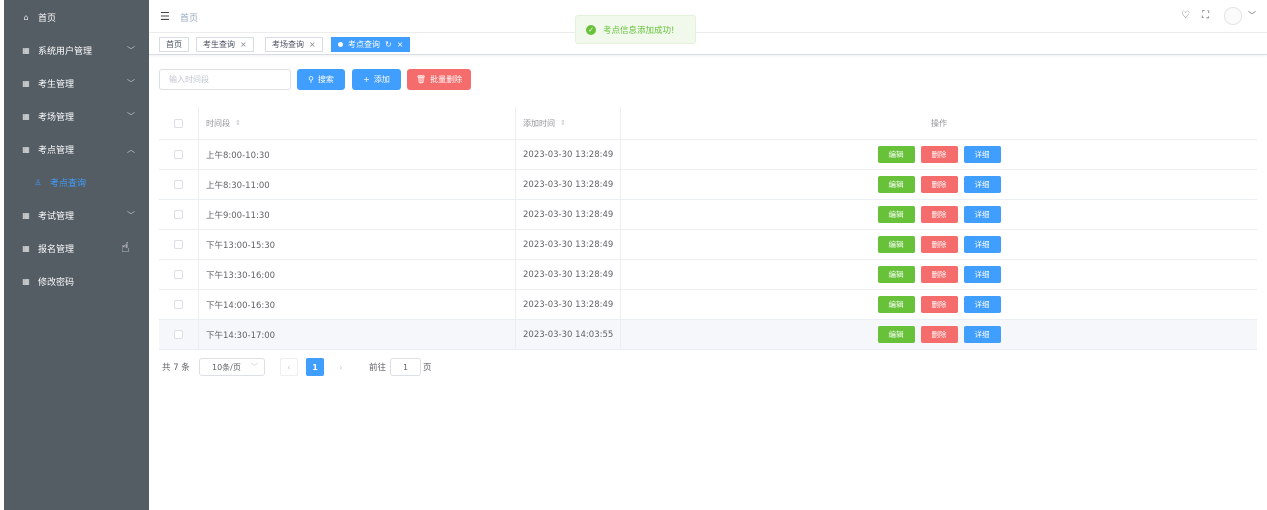 The height and width of the screenshot is (510, 1267). I want to click on page-size-select: 10条/页 ﹀, so click(232, 367).